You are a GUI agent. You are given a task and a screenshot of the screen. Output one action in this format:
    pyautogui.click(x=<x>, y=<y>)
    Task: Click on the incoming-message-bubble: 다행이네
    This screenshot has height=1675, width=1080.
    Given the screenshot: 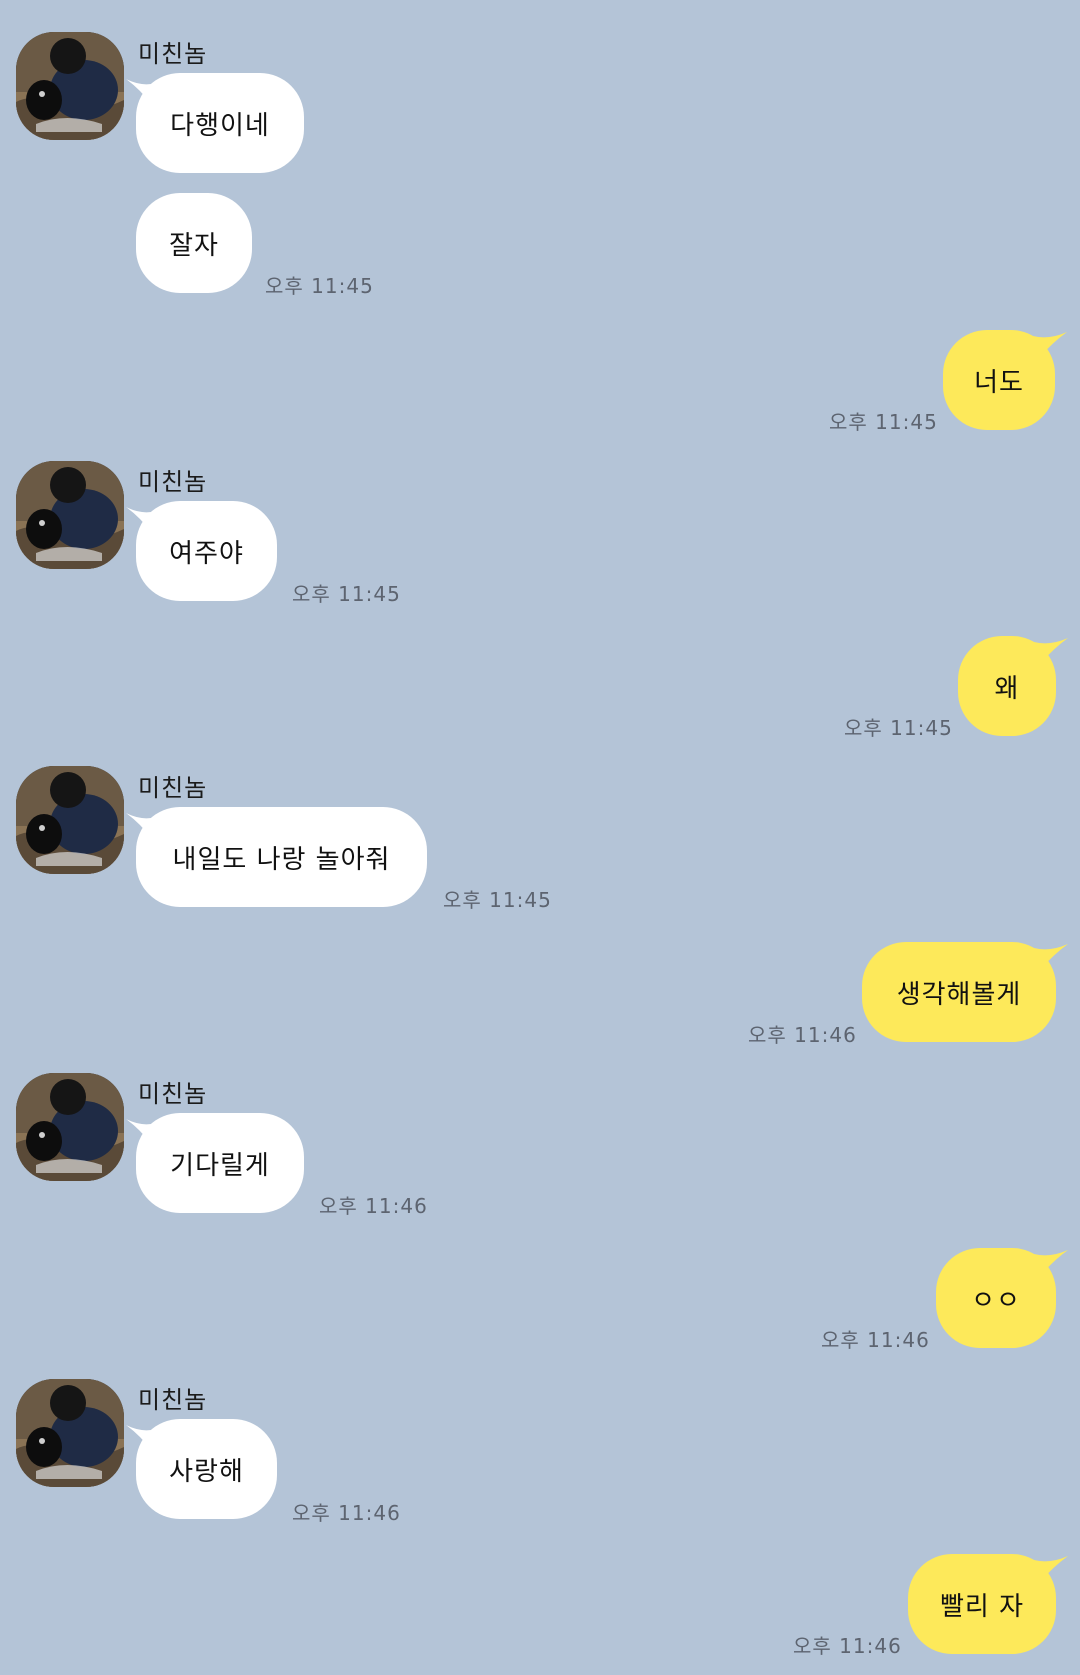 What is the action you would take?
    pyautogui.click(x=215, y=123)
    